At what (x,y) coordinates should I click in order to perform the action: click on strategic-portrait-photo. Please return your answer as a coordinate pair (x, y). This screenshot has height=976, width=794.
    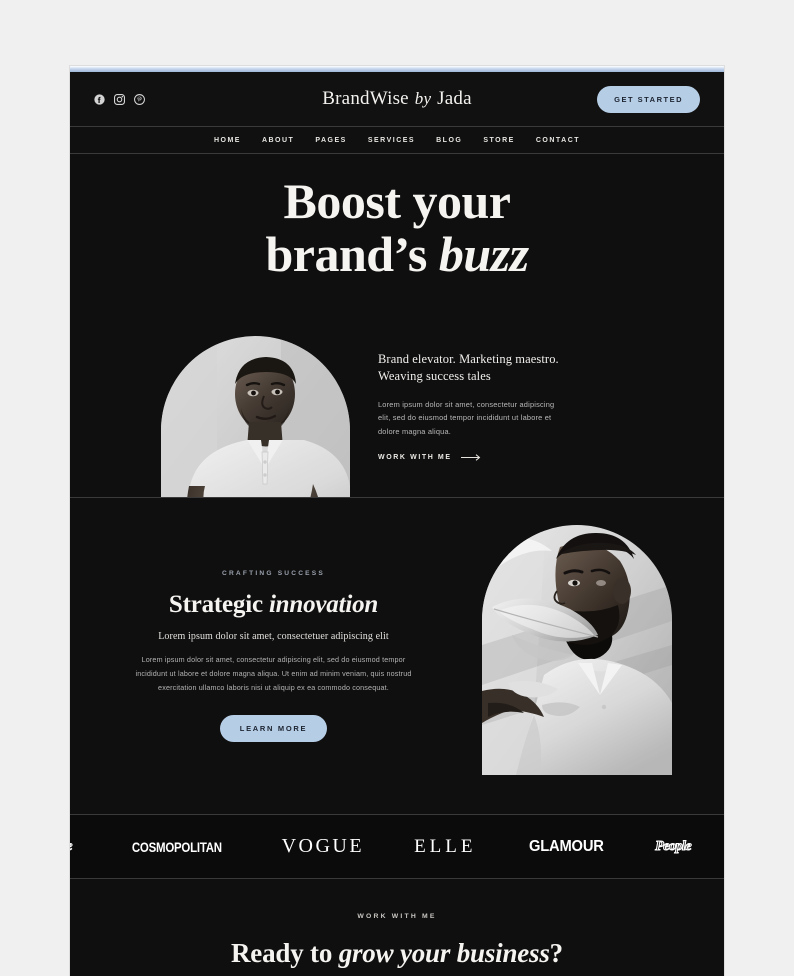
    Looking at the image, I should click on (577, 650).